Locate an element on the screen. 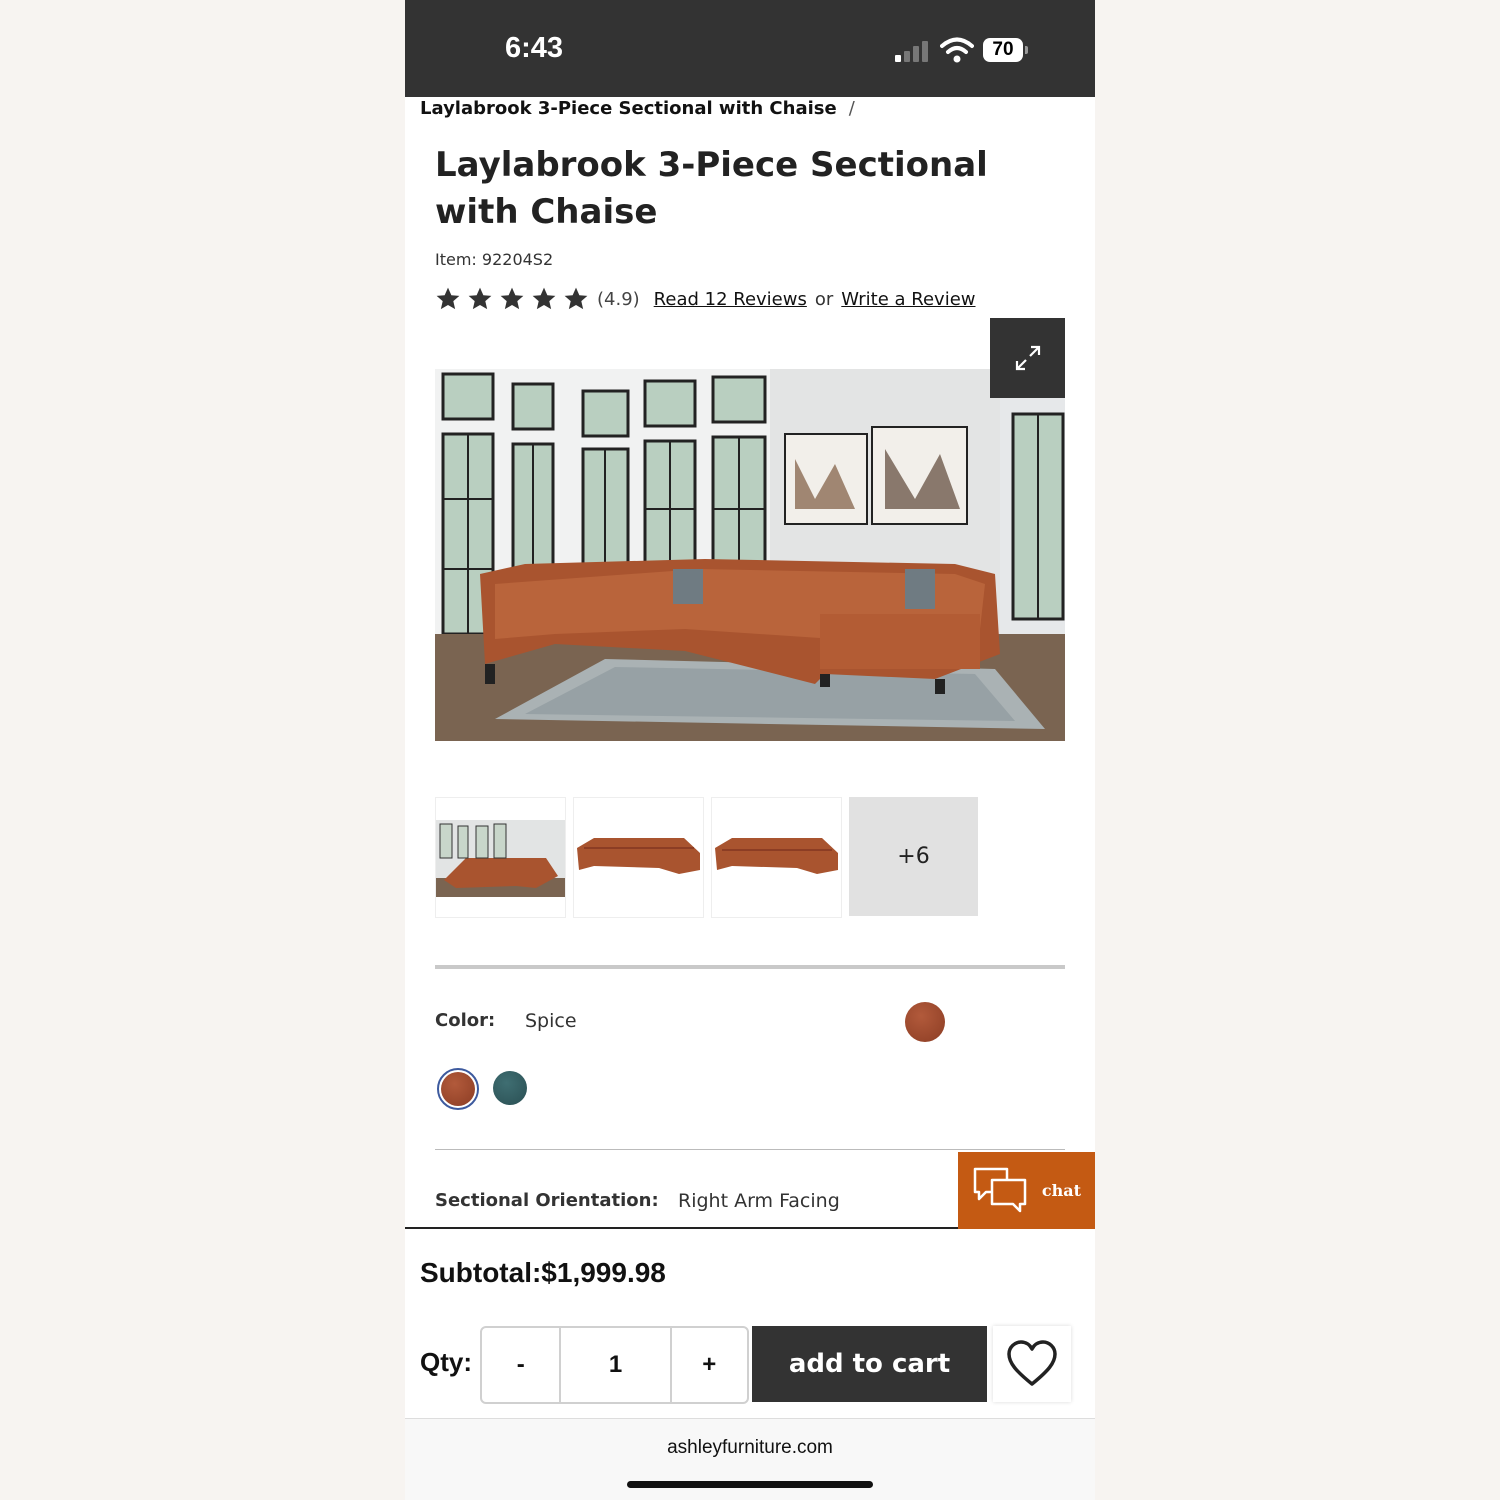  qty-input: 1 is located at coordinates (616, 1365).